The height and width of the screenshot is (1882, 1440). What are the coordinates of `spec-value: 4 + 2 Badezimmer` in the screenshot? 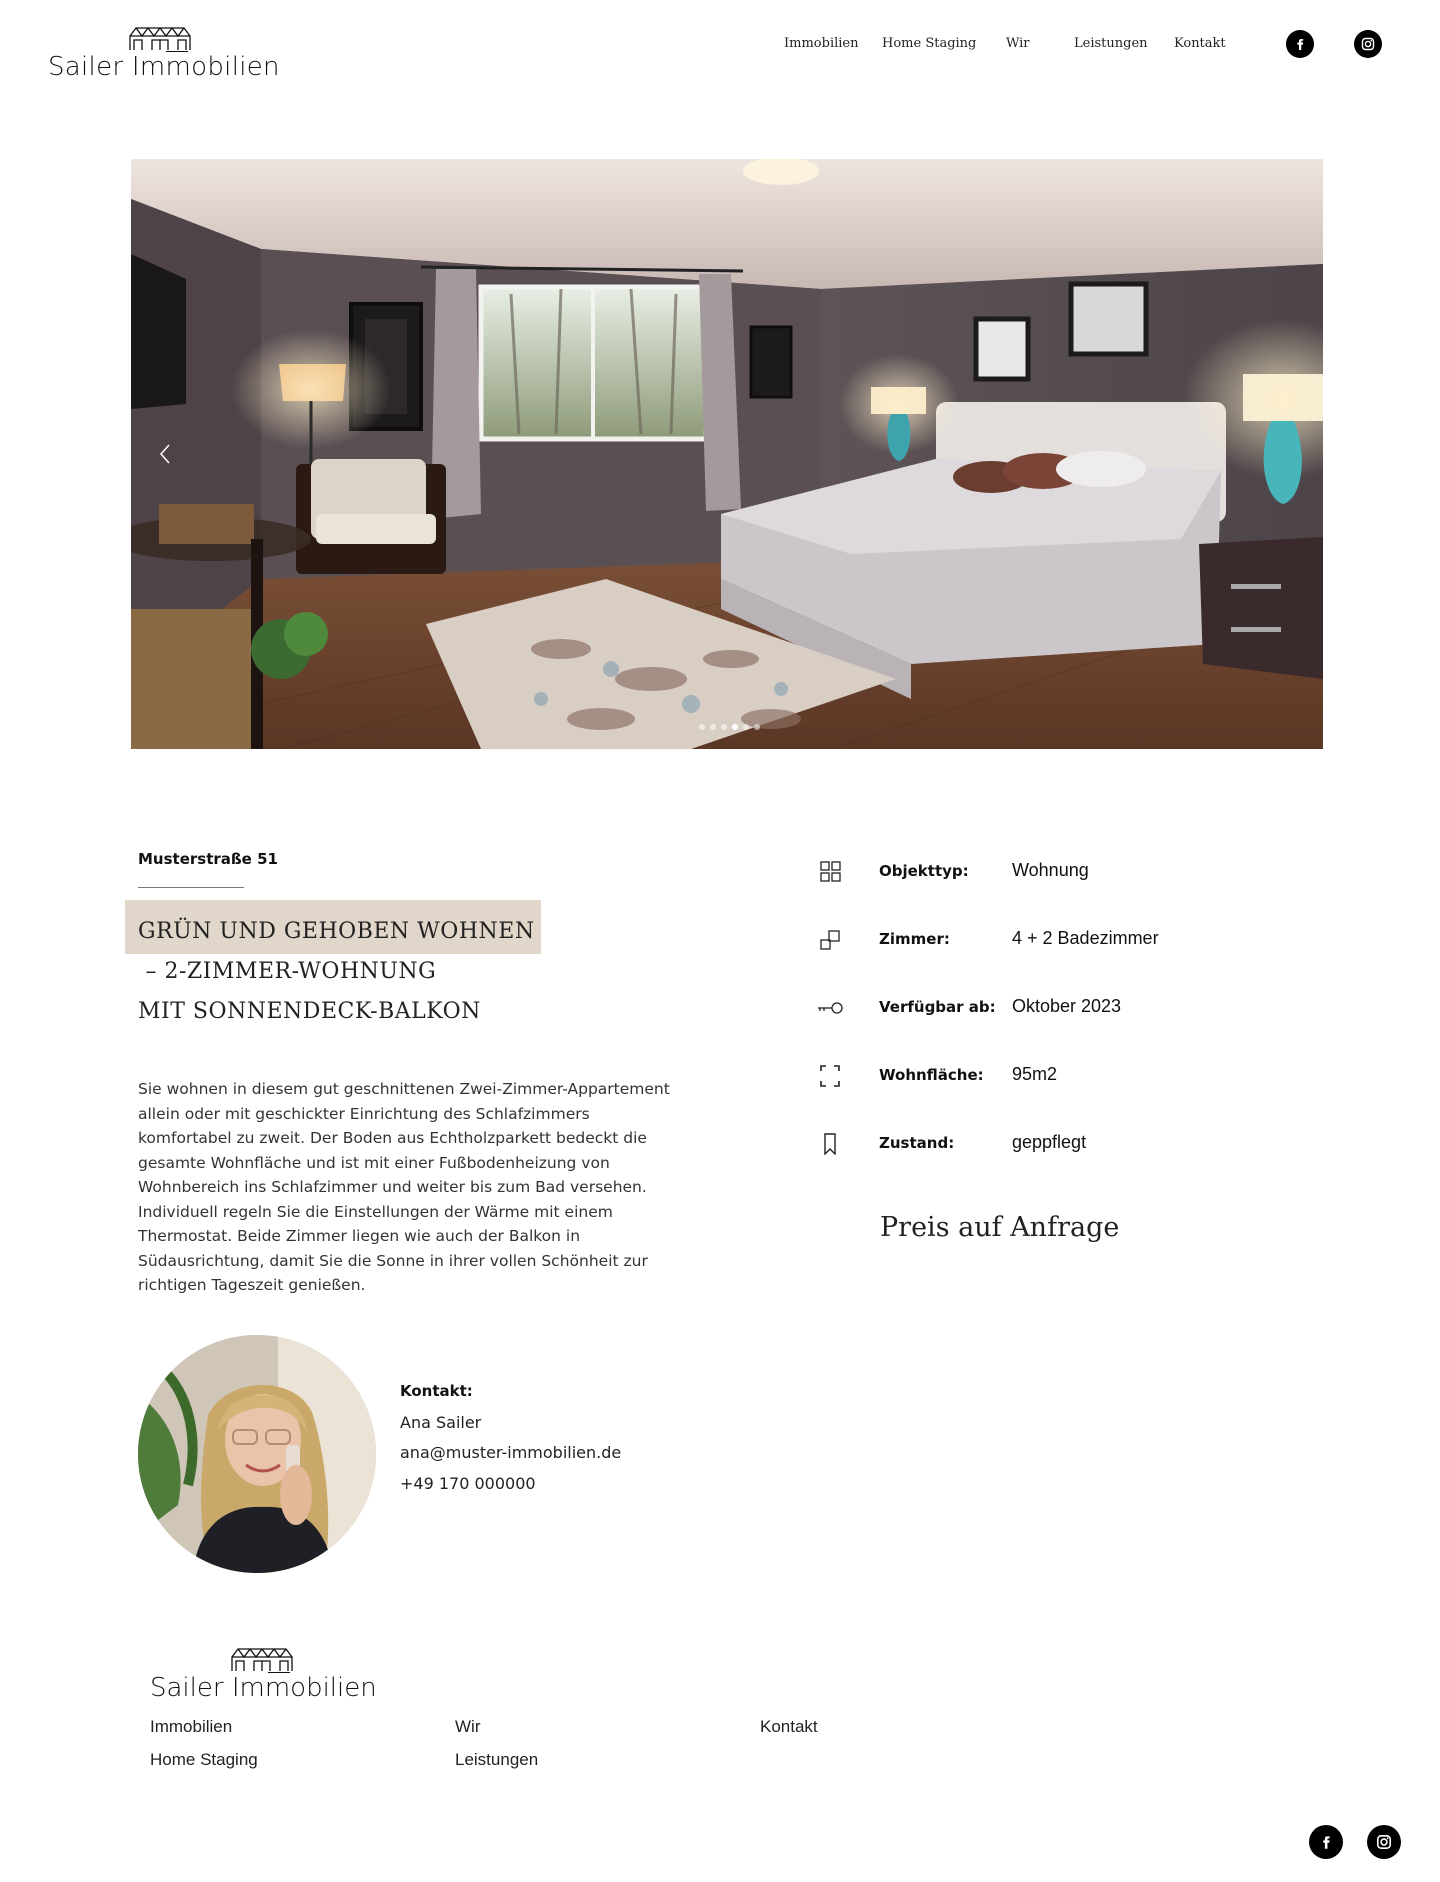 It's located at (1085, 938).